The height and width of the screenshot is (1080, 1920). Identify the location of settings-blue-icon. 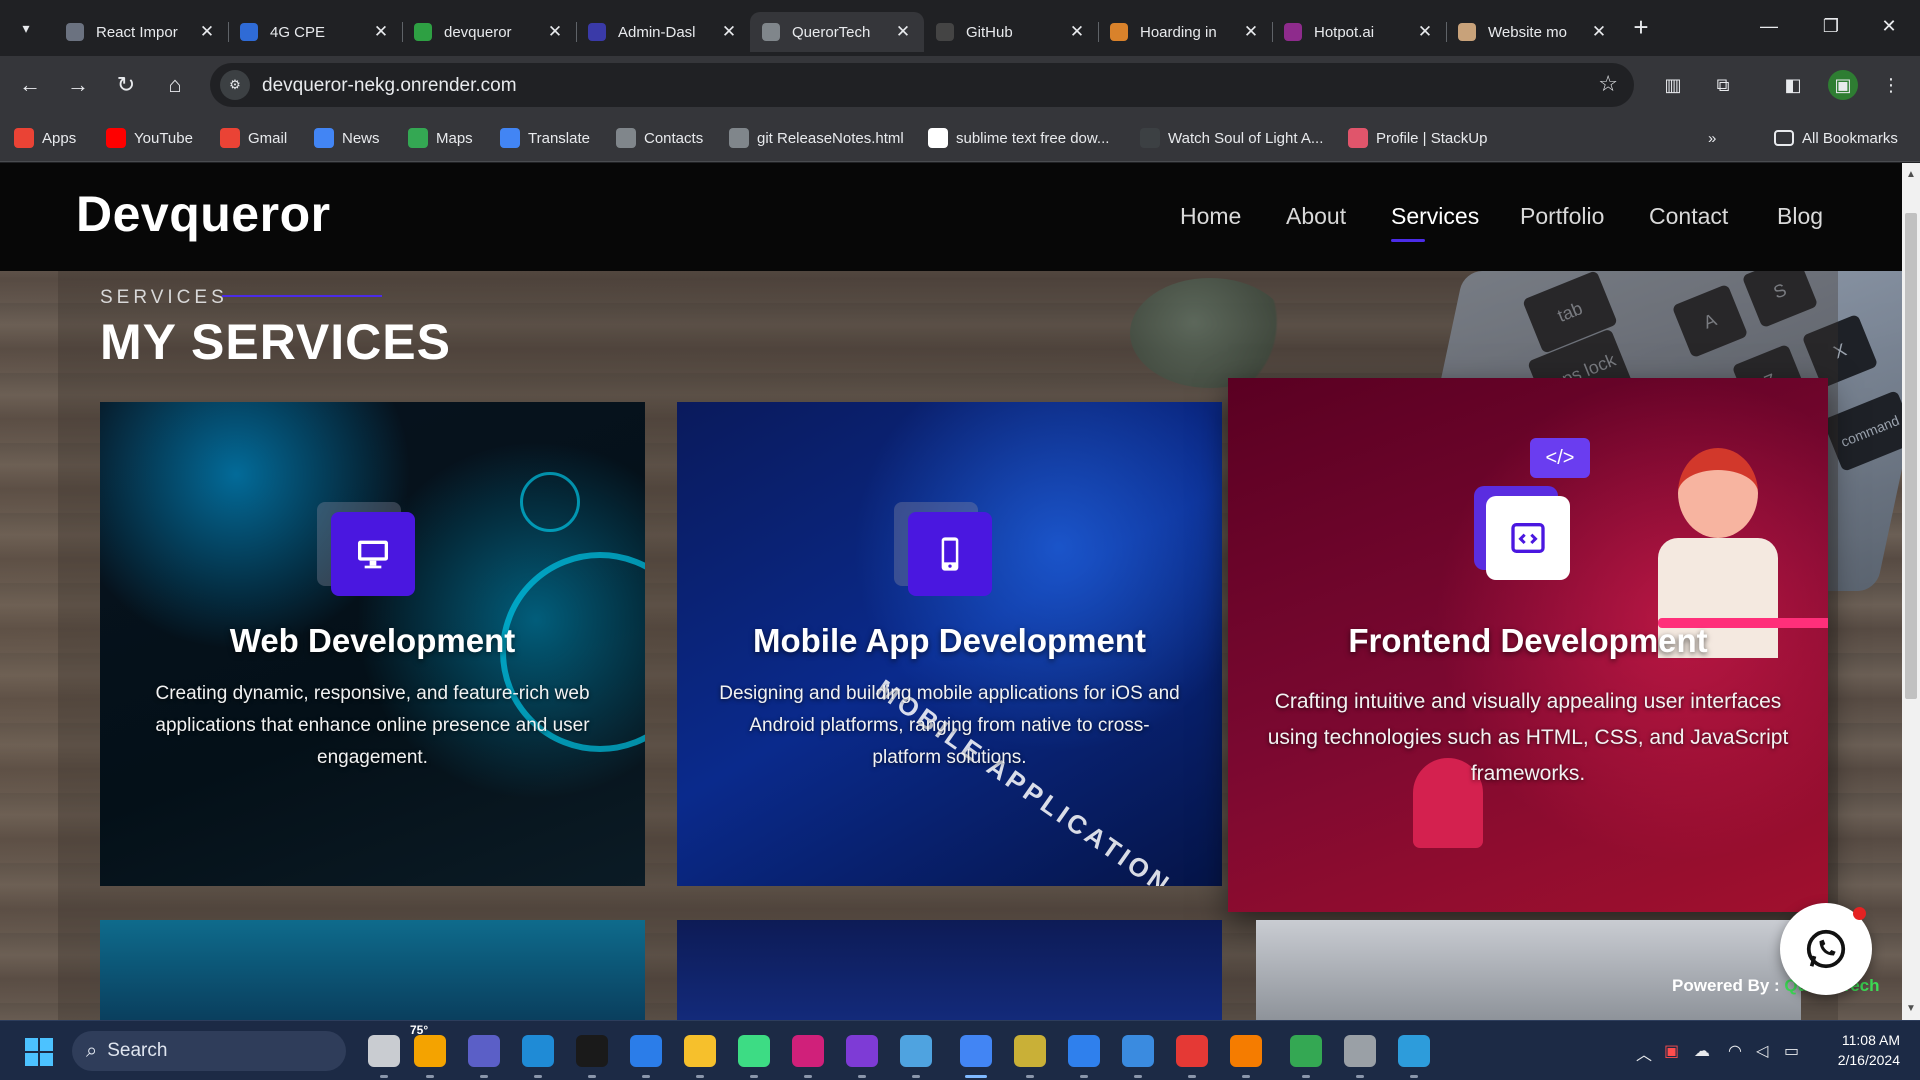
(1138, 1051).